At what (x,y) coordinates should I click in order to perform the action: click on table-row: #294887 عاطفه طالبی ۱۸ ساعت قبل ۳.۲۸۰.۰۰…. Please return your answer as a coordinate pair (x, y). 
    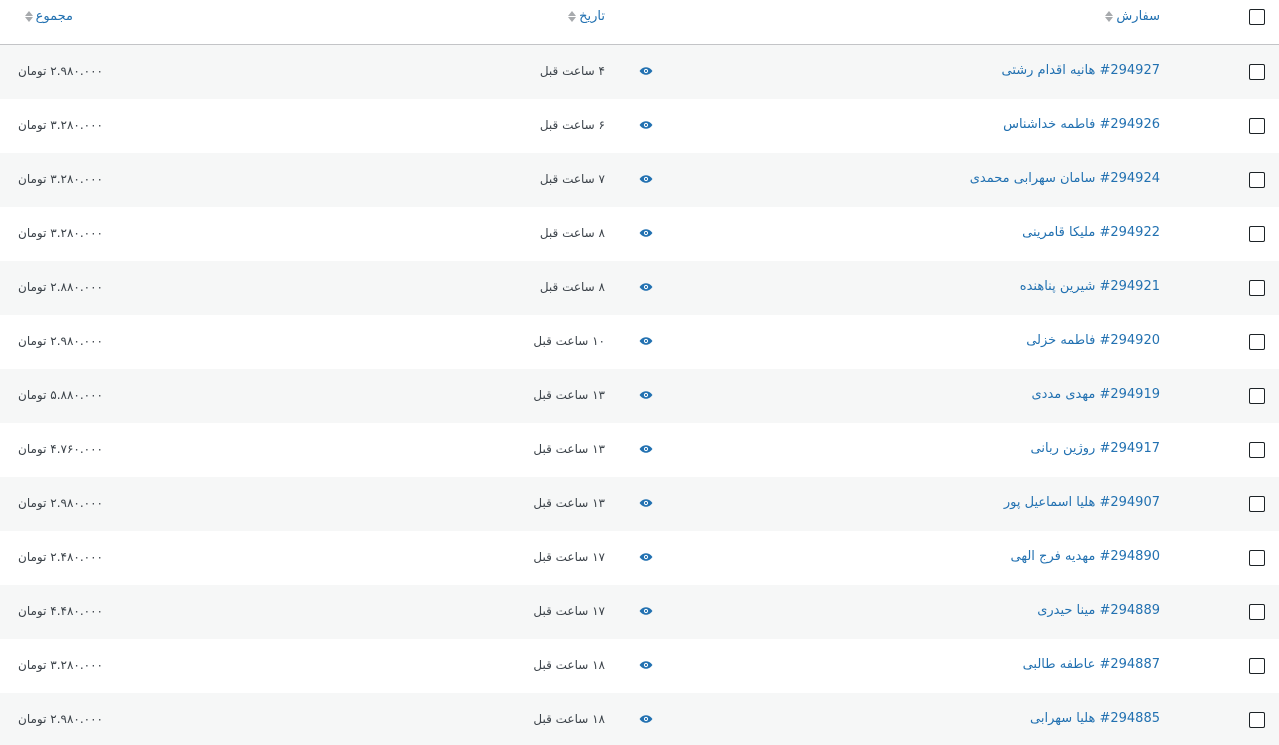
    Looking at the image, I should click on (639, 666).